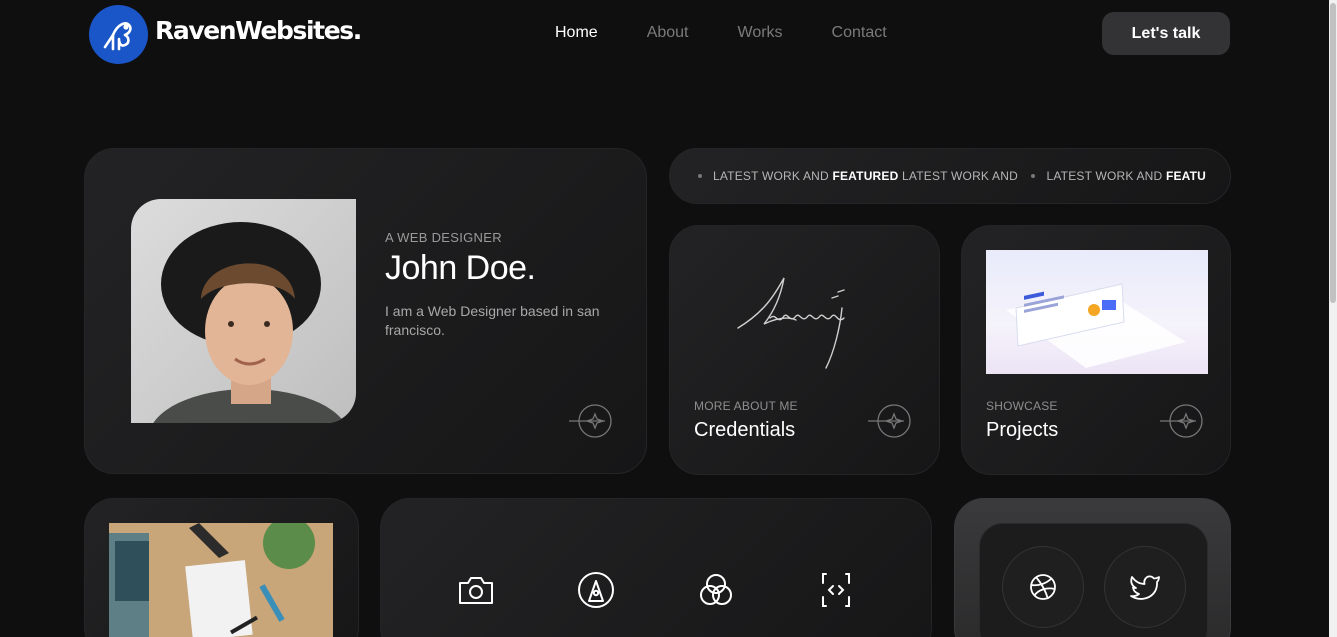 The height and width of the screenshot is (637, 1337). Describe the element at coordinates (476, 590) in the screenshot. I see `camera-icon` at that location.